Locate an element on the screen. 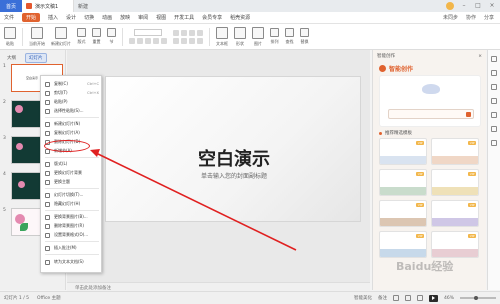  font-color-icon is located at coordinates (164, 41).